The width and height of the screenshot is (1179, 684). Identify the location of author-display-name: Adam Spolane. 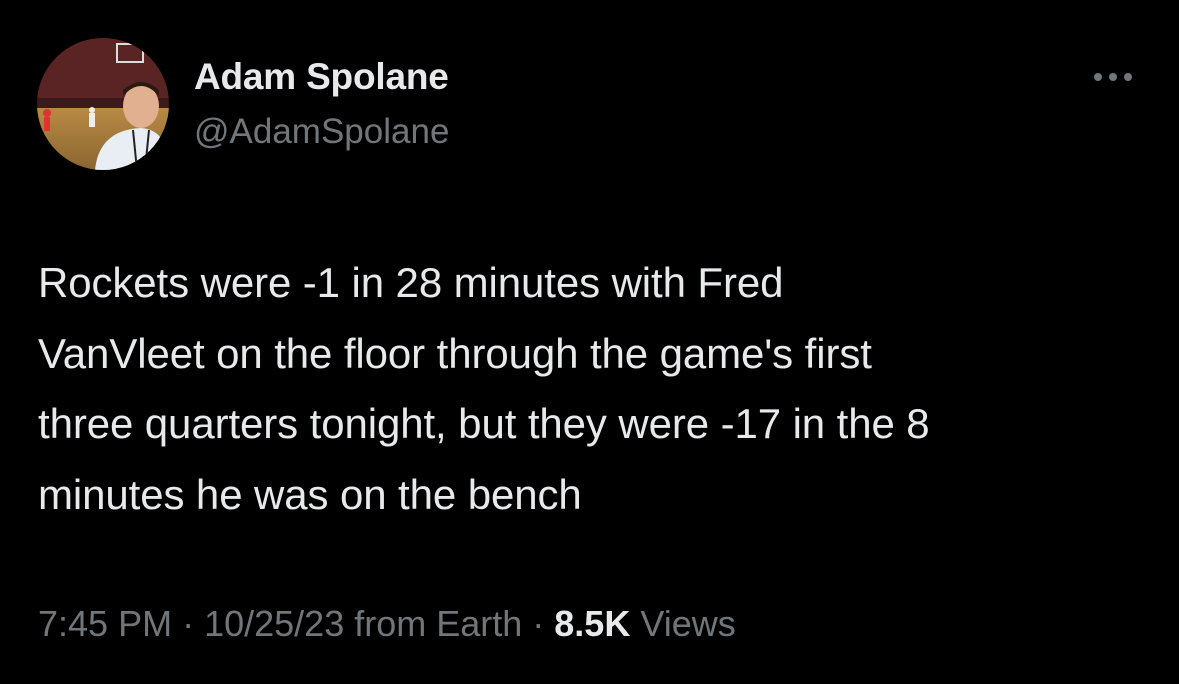
(321, 77).